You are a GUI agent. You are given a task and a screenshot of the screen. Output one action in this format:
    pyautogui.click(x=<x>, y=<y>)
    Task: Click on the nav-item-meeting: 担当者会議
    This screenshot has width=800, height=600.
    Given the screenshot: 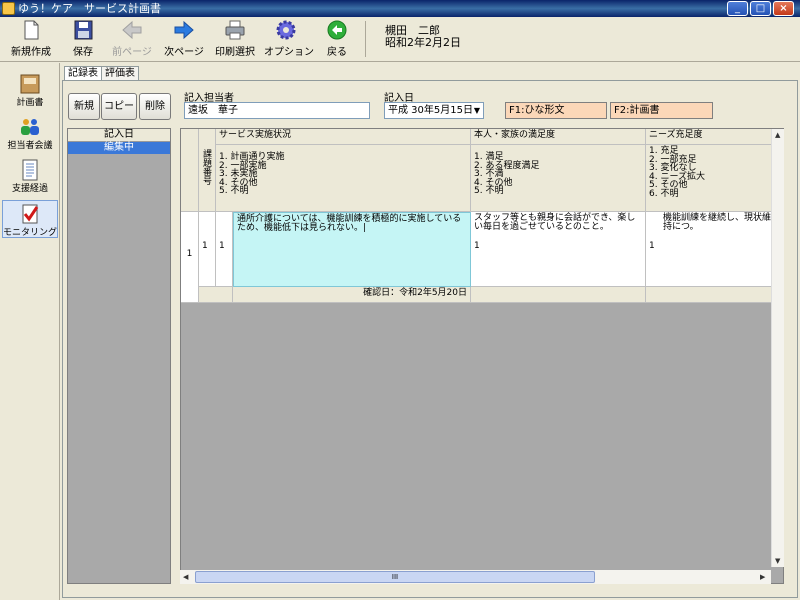 What is the action you would take?
    pyautogui.click(x=30, y=133)
    